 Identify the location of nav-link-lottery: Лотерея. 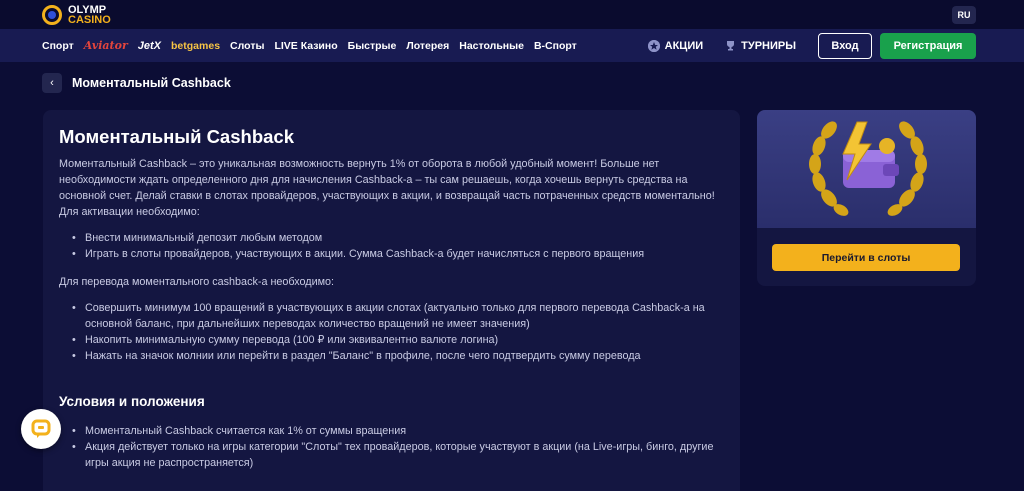
(427, 46).